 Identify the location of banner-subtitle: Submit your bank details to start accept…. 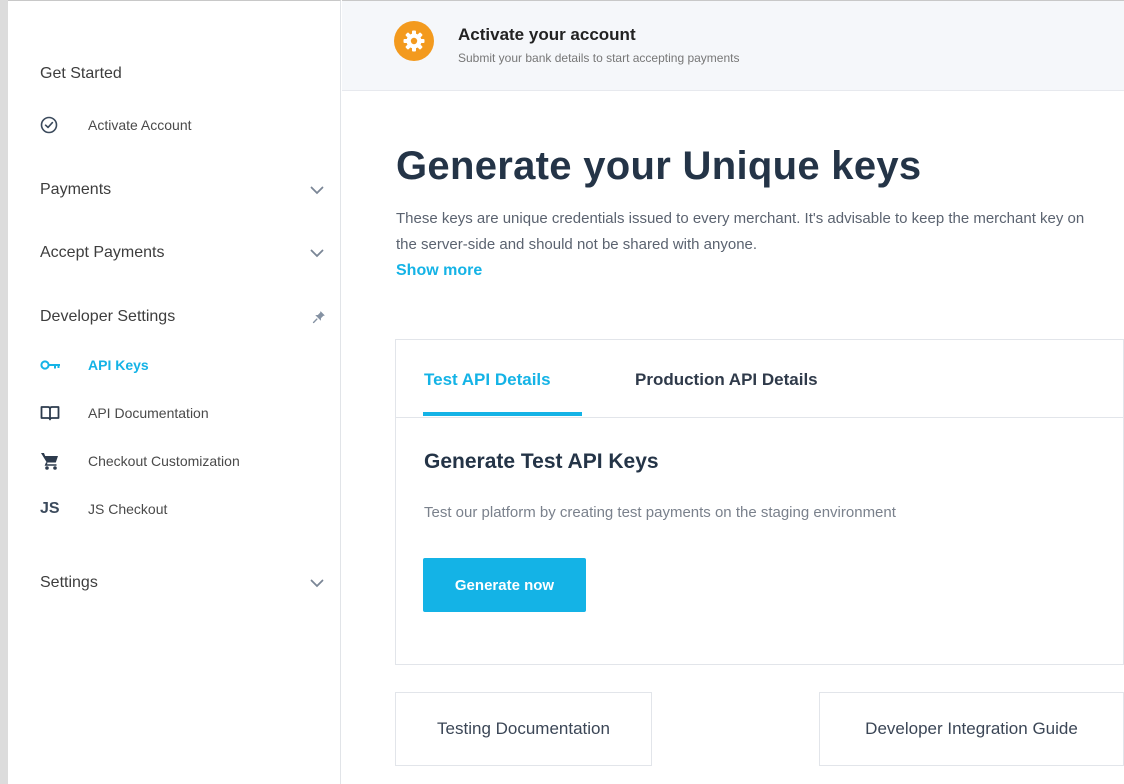
(599, 58).